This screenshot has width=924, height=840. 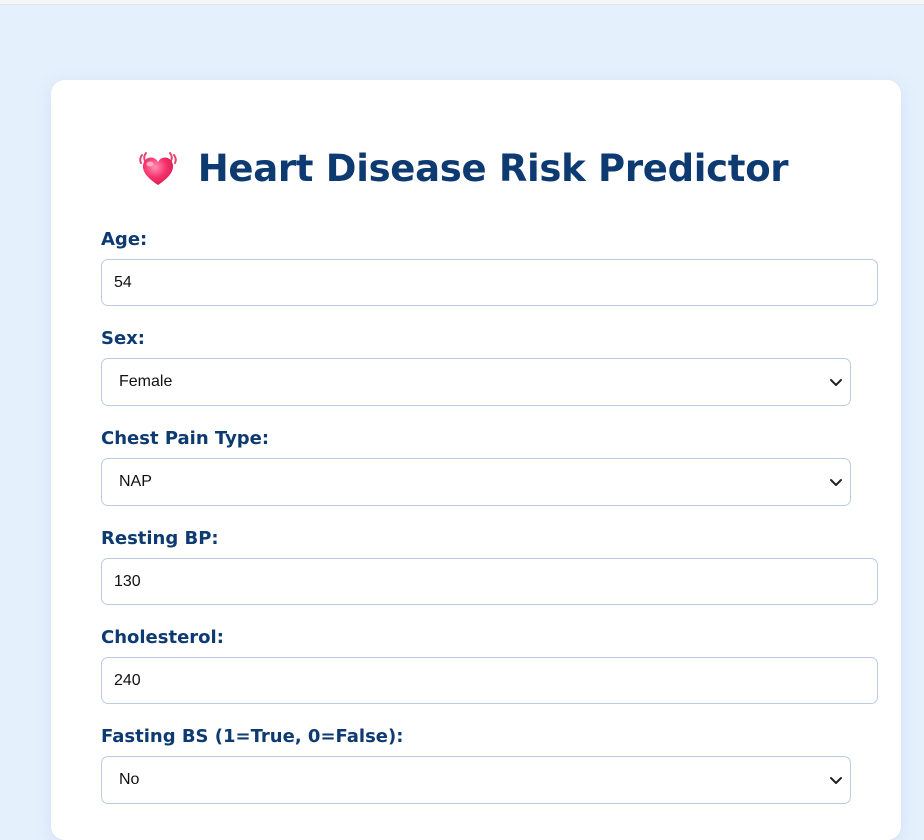 What do you see at coordinates (476, 382) in the screenshot?
I see `sex-select: Female` at bounding box center [476, 382].